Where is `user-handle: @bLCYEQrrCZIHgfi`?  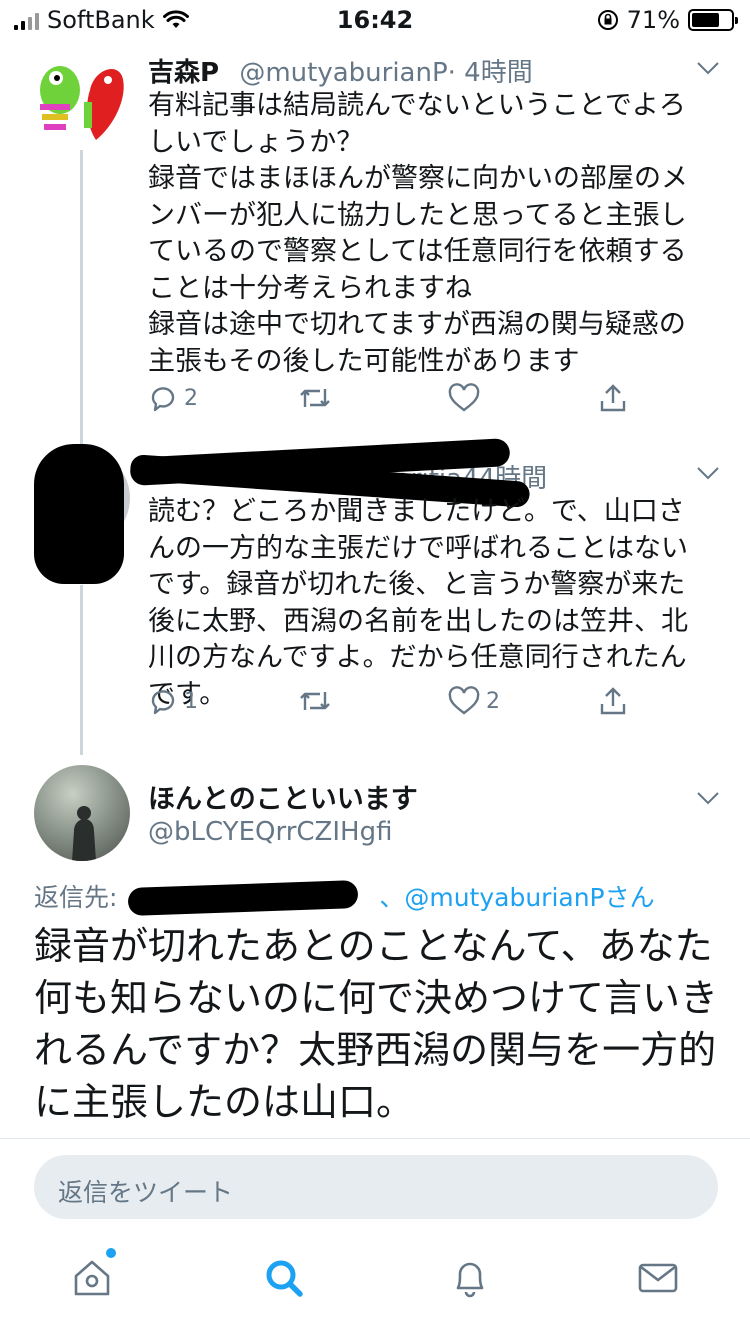
user-handle: @bLCYEQrrCZIHgfi is located at coordinates (270, 832).